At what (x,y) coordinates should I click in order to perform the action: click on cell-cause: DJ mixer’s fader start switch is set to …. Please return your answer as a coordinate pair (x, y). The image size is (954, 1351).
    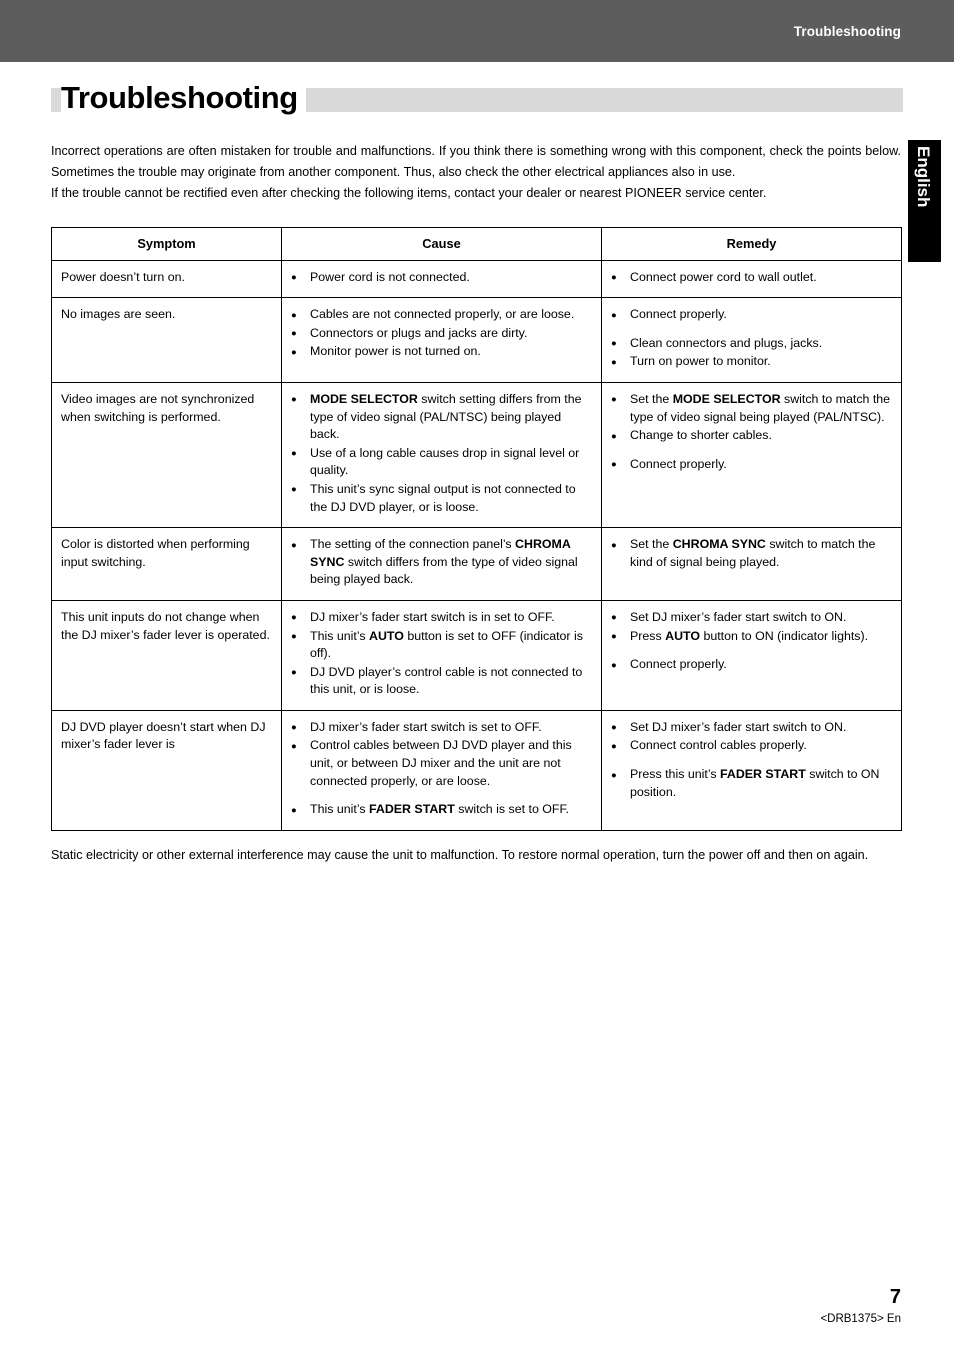
    Looking at the image, I should click on (441, 770).